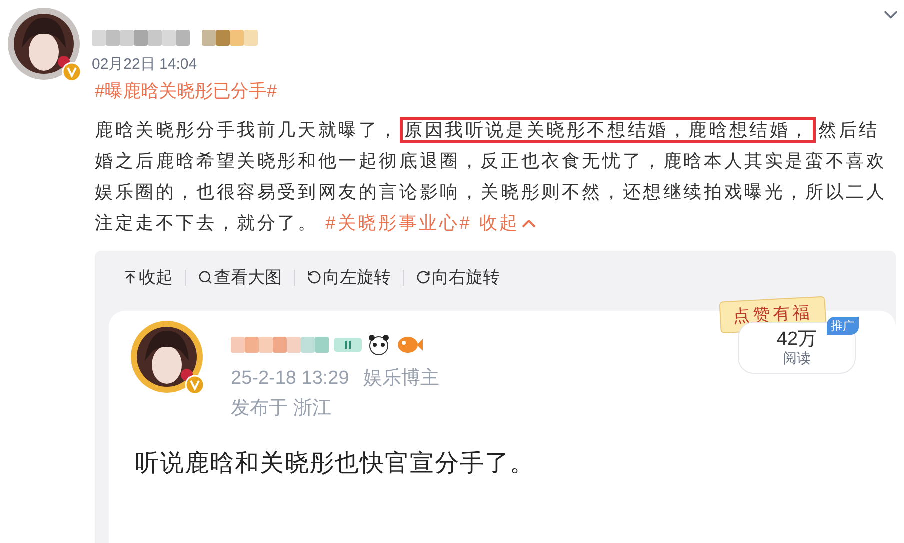  What do you see at coordinates (843, 326) in the screenshot?
I see `promo-tag: 推广` at bounding box center [843, 326].